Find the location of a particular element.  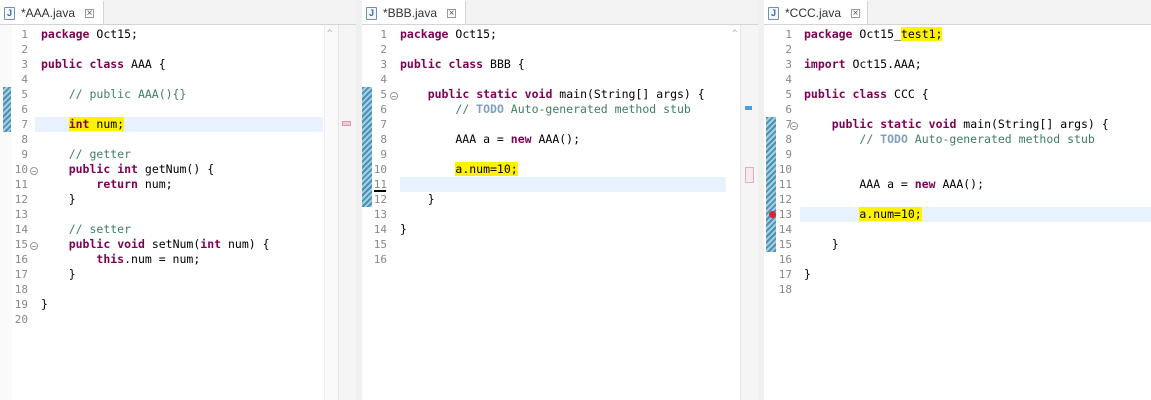

tab-bbb-java: J *BBB.java × is located at coordinates (414, 12).